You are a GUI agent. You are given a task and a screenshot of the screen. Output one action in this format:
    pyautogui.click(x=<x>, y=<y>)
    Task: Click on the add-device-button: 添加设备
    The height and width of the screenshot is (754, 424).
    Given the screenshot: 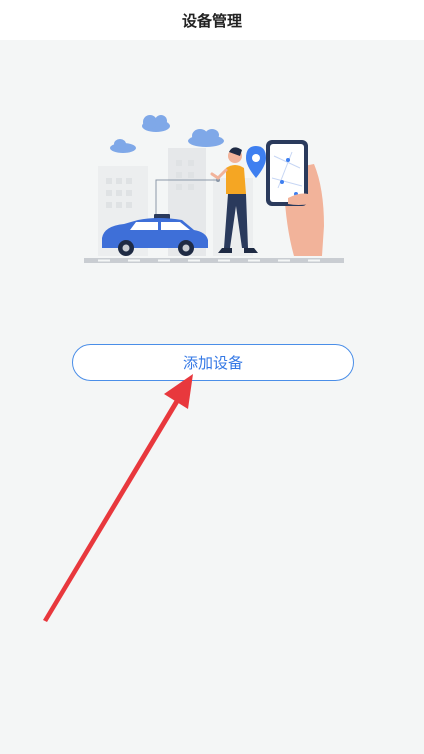 What is the action you would take?
    pyautogui.click(x=213, y=362)
    